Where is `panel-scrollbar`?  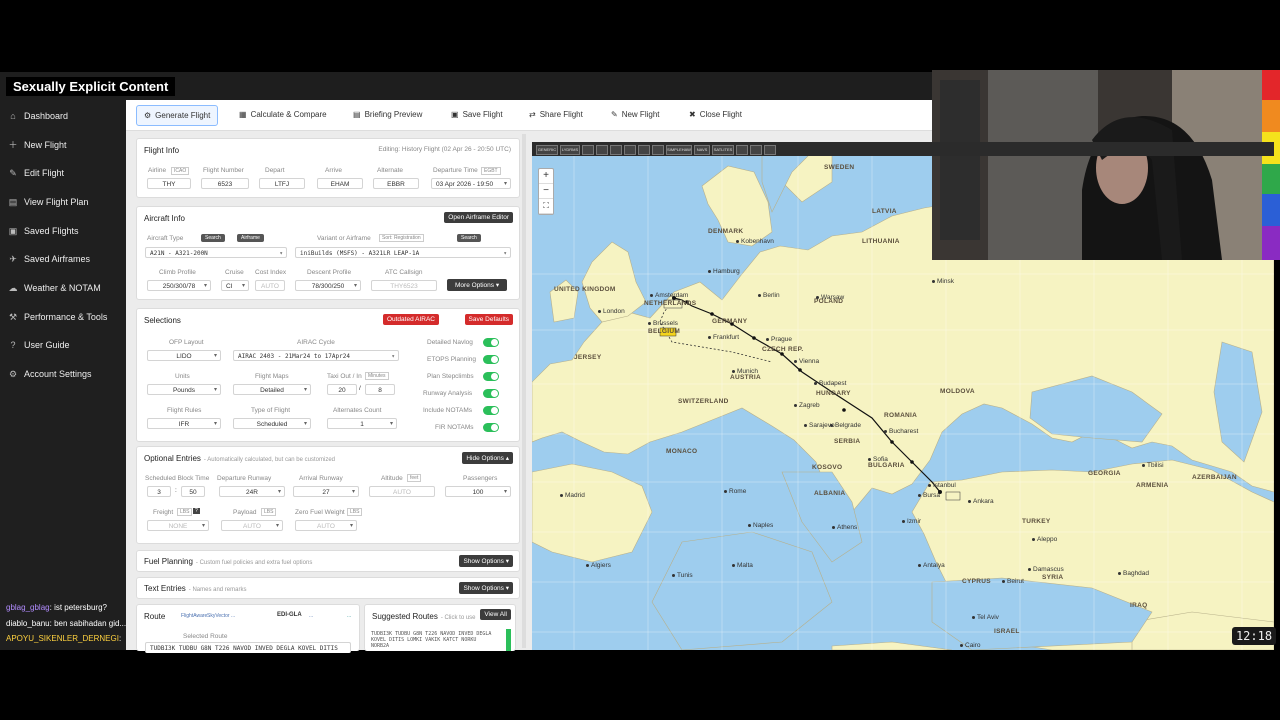 panel-scrollbar is located at coordinates (524, 391).